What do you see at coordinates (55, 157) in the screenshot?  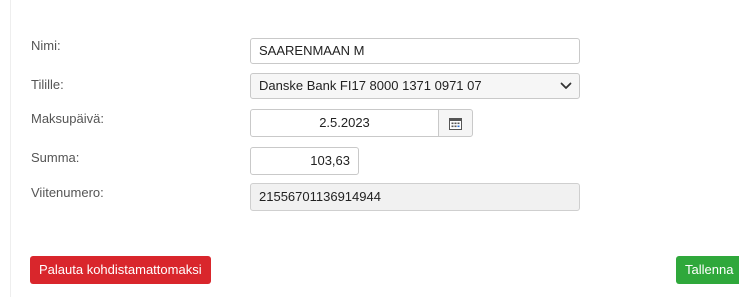 I see `amount-label: Summa:` at bounding box center [55, 157].